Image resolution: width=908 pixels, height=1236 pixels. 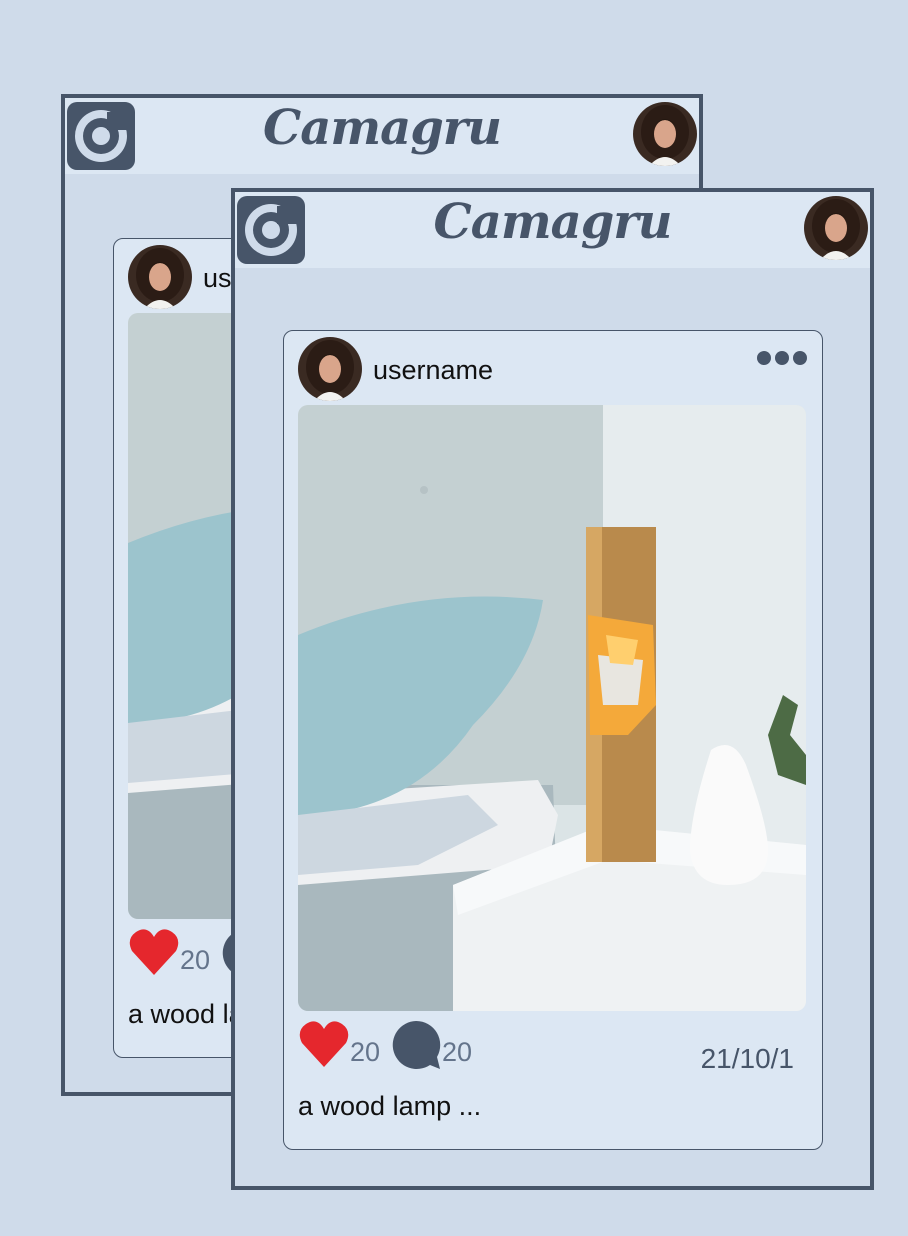 What do you see at coordinates (782, 358) in the screenshot?
I see `more-dots-icon` at bounding box center [782, 358].